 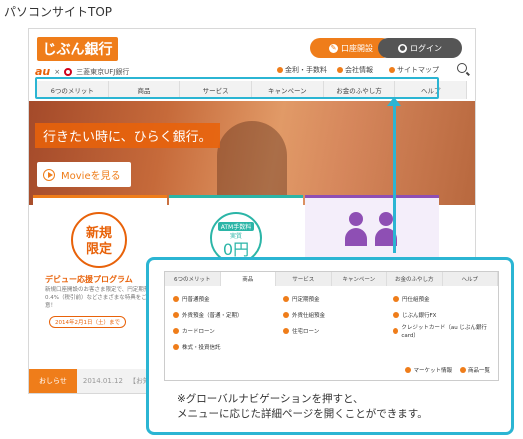 What do you see at coordinates (228, 299) in the screenshot?
I see `menu-item: 円普通預金` at bounding box center [228, 299].